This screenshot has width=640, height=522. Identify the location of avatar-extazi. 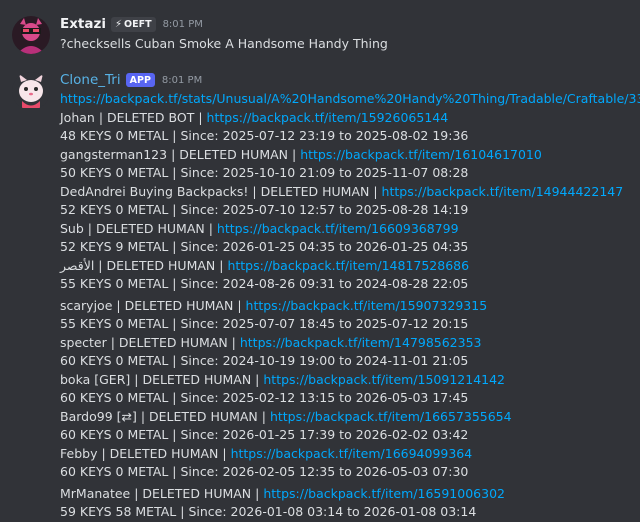
(31, 35).